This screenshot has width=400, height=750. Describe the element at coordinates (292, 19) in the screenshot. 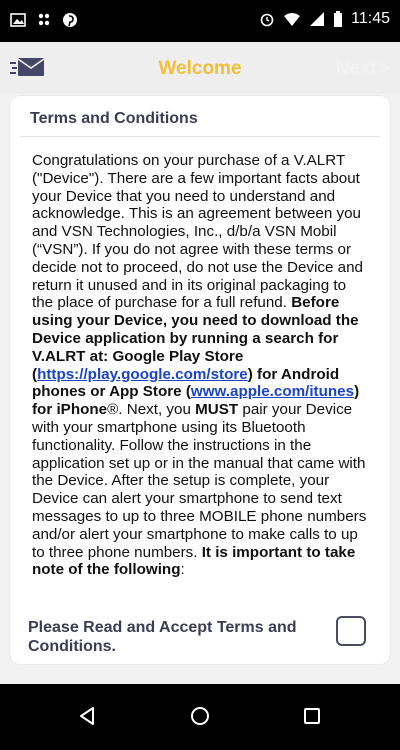

I see `wifi-icon` at that location.